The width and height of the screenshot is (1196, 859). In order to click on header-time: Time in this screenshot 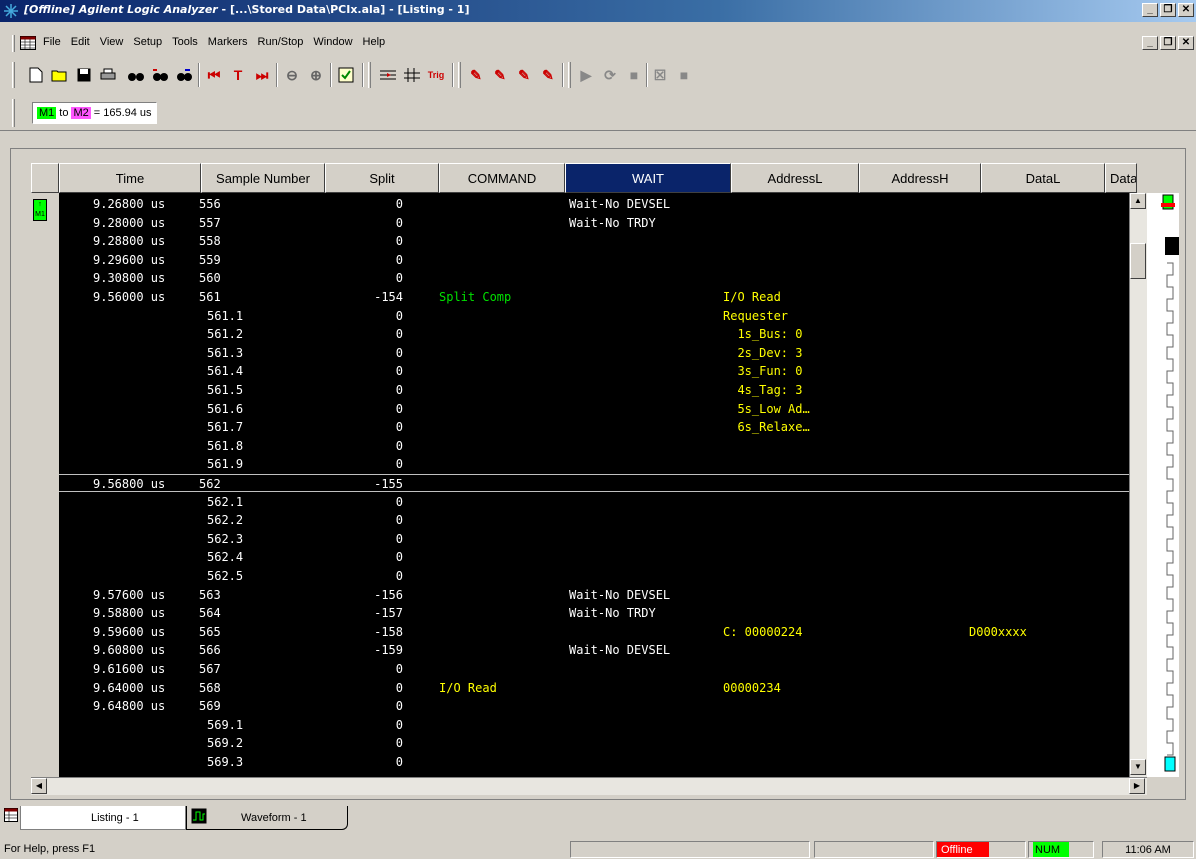, I will do `click(130, 178)`.